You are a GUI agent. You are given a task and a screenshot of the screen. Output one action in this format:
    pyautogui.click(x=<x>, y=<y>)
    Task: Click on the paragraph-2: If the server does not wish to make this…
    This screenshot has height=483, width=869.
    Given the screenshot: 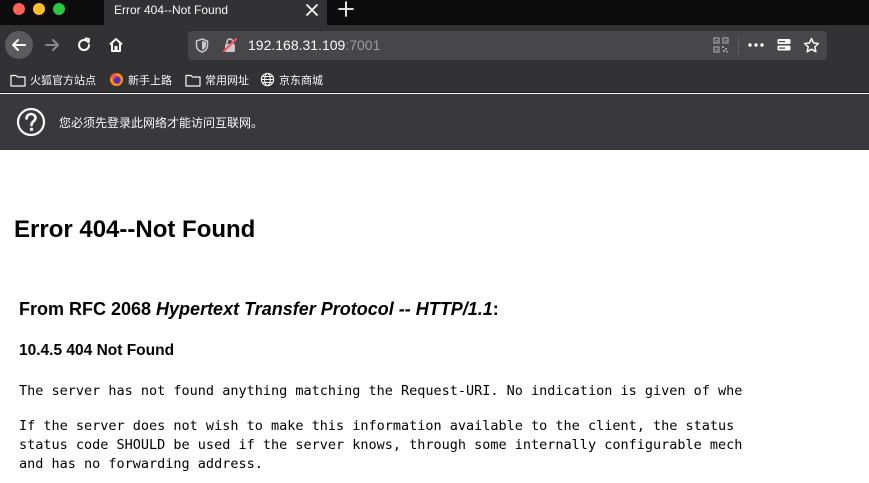 What is the action you would take?
    pyautogui.click(x=380, y=445)
    